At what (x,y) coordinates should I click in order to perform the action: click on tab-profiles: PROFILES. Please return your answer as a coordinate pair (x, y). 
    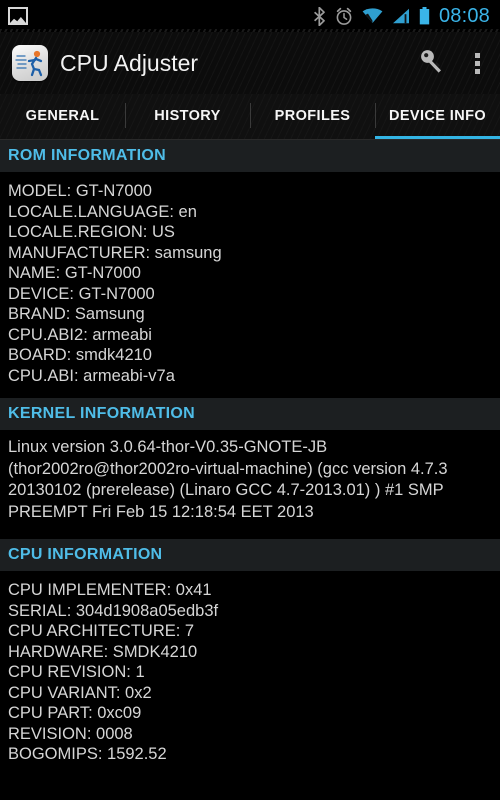
    Looking at the image, I should click on (312, 117).